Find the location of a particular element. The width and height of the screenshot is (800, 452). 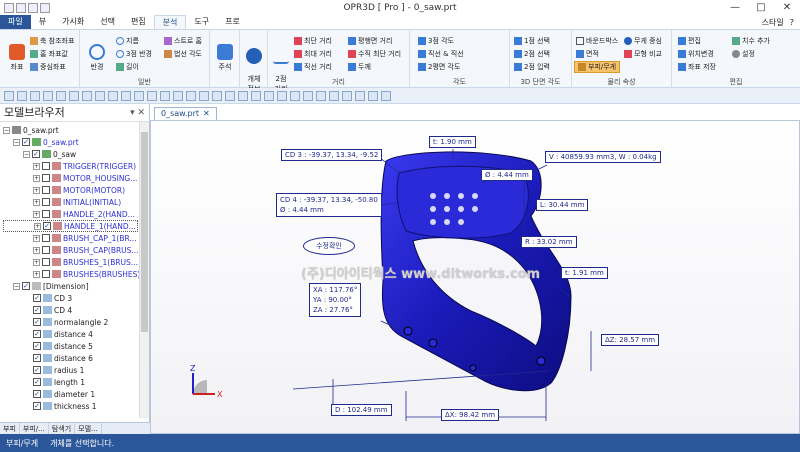

tree-node-dimension: ✓ distance 5 is located at coordinates (63, 346).